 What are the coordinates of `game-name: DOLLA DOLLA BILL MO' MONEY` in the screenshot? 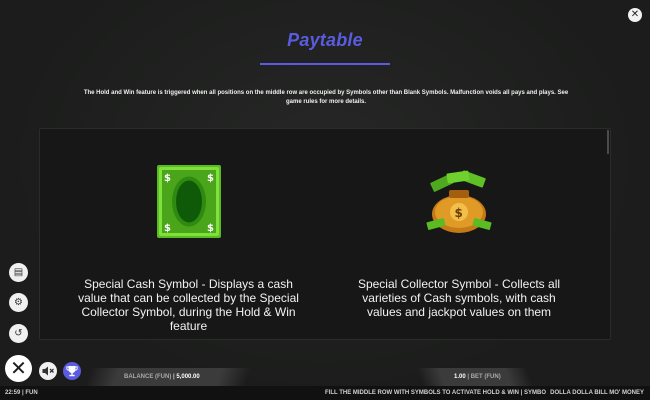 It's located at (597, 393).